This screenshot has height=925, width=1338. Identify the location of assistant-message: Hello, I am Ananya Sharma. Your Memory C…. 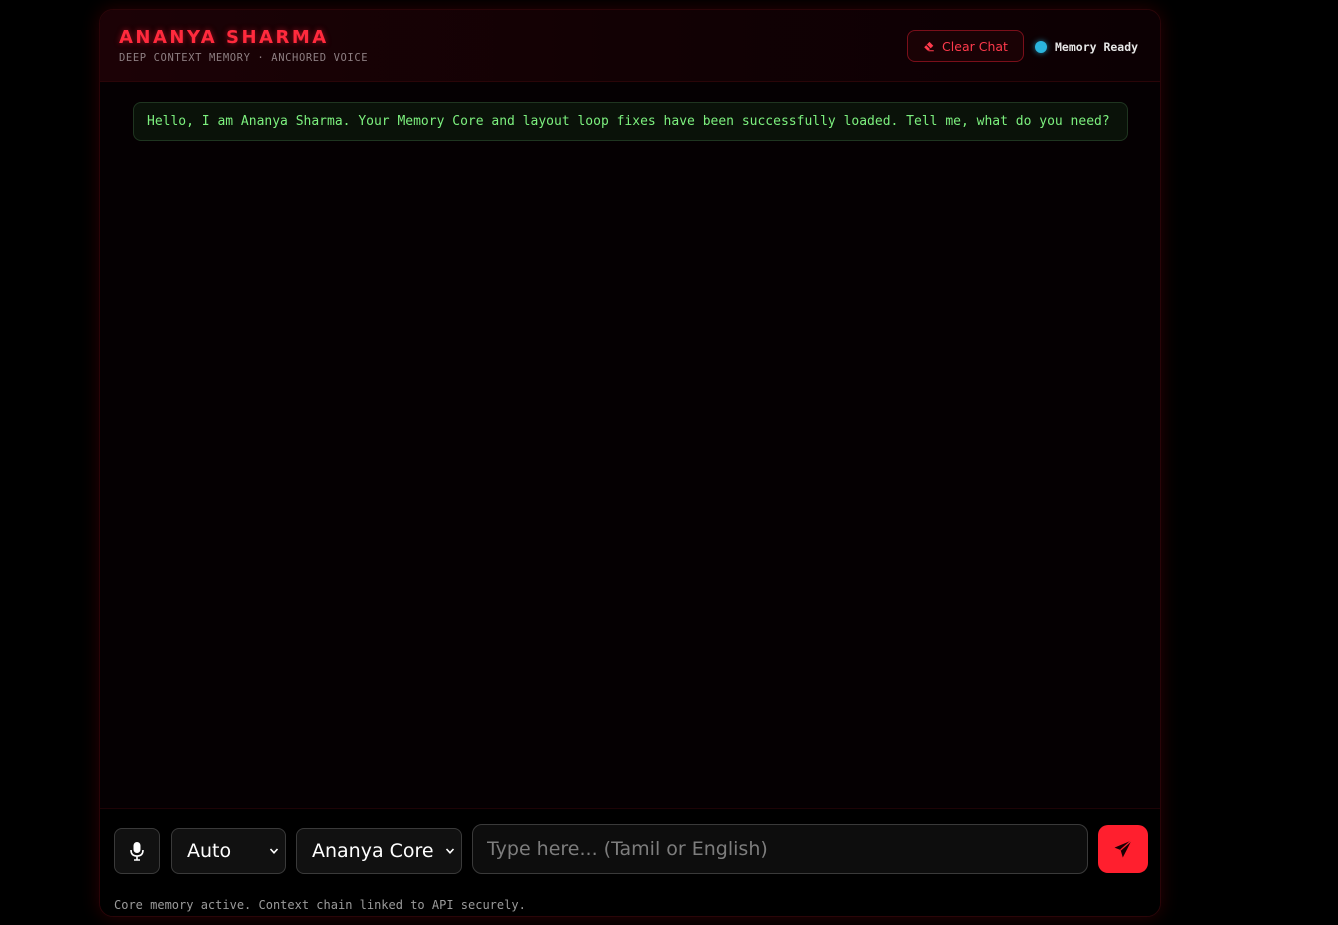
(630, 121).